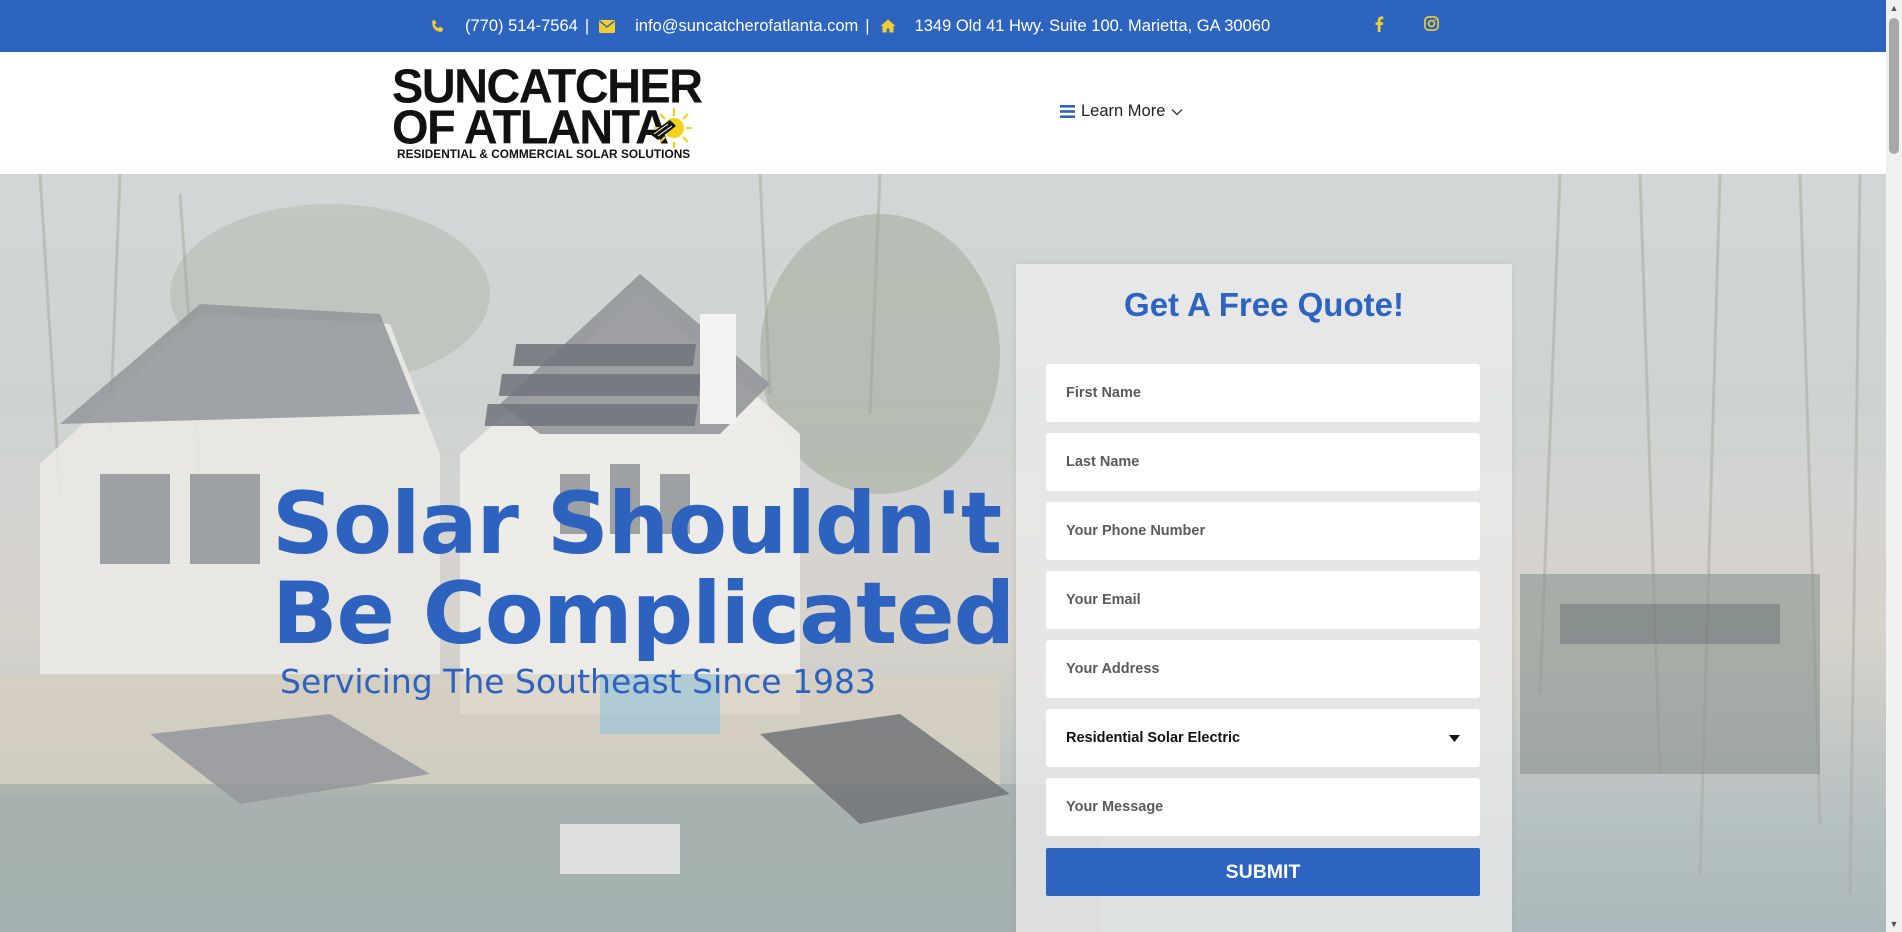  Describe the element at coordinates (1264, 304) in the screenshot. I see `quote-form-title: Get A Free Quote!` at that location.